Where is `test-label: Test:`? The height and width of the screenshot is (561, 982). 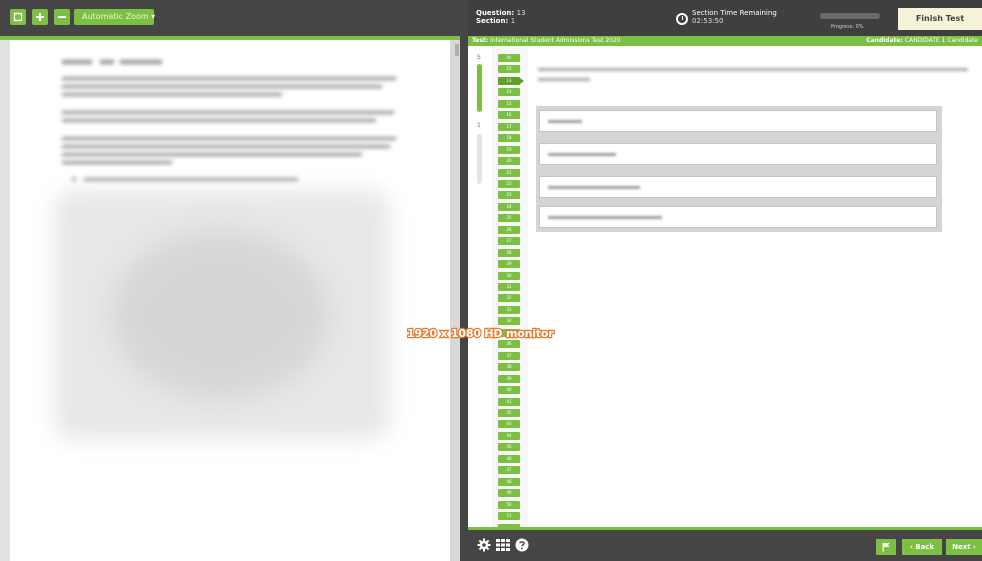 test-label: Test: is located at coordinates (480, 40).